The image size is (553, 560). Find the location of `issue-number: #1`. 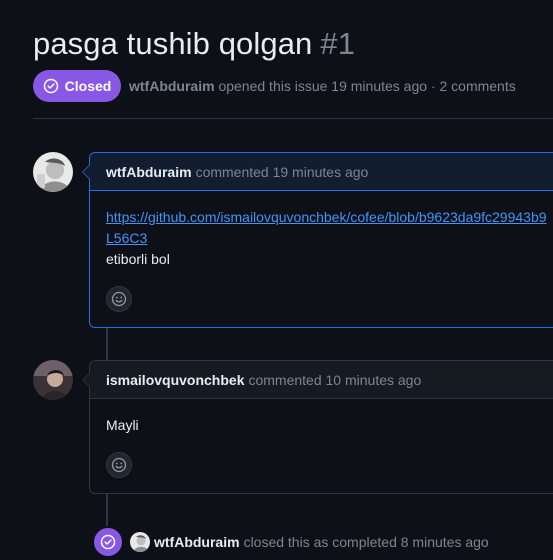

issue-number: #1 is located at coordinates (338, 43).